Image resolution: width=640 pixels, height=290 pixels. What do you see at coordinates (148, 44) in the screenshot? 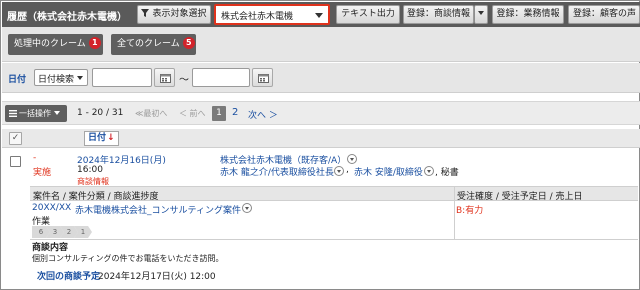
I see `tab-all-label: 全てのクレーム` at bounding box center [148, 44].